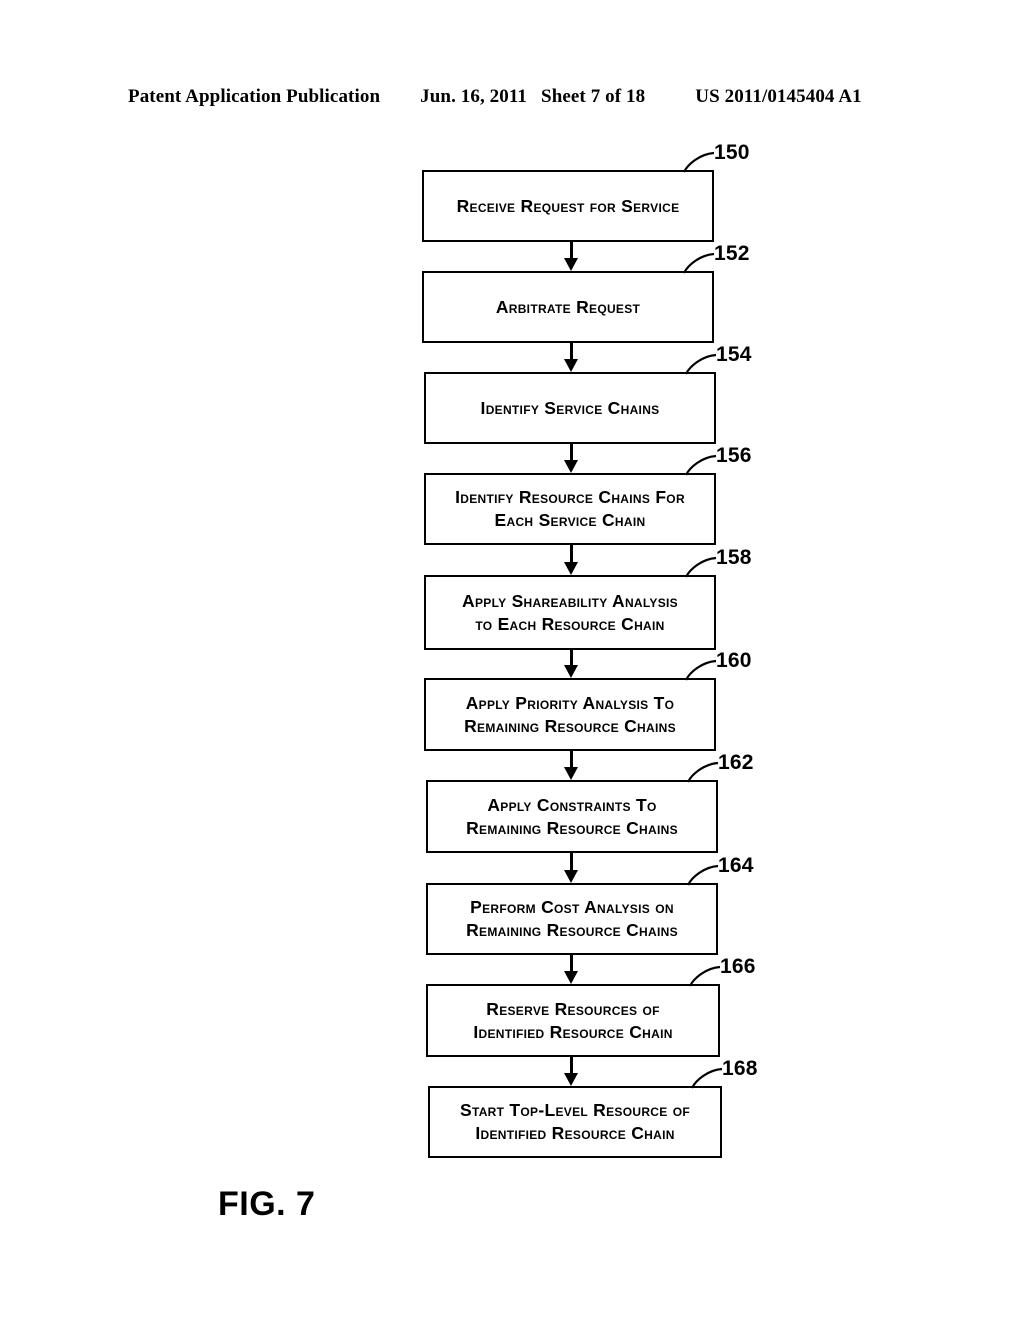 This screenshot has width=1024, height=1320. Describe the element at coordinates (734, 660) in the screenshot. I see `ref-number-160: 160` at that location.